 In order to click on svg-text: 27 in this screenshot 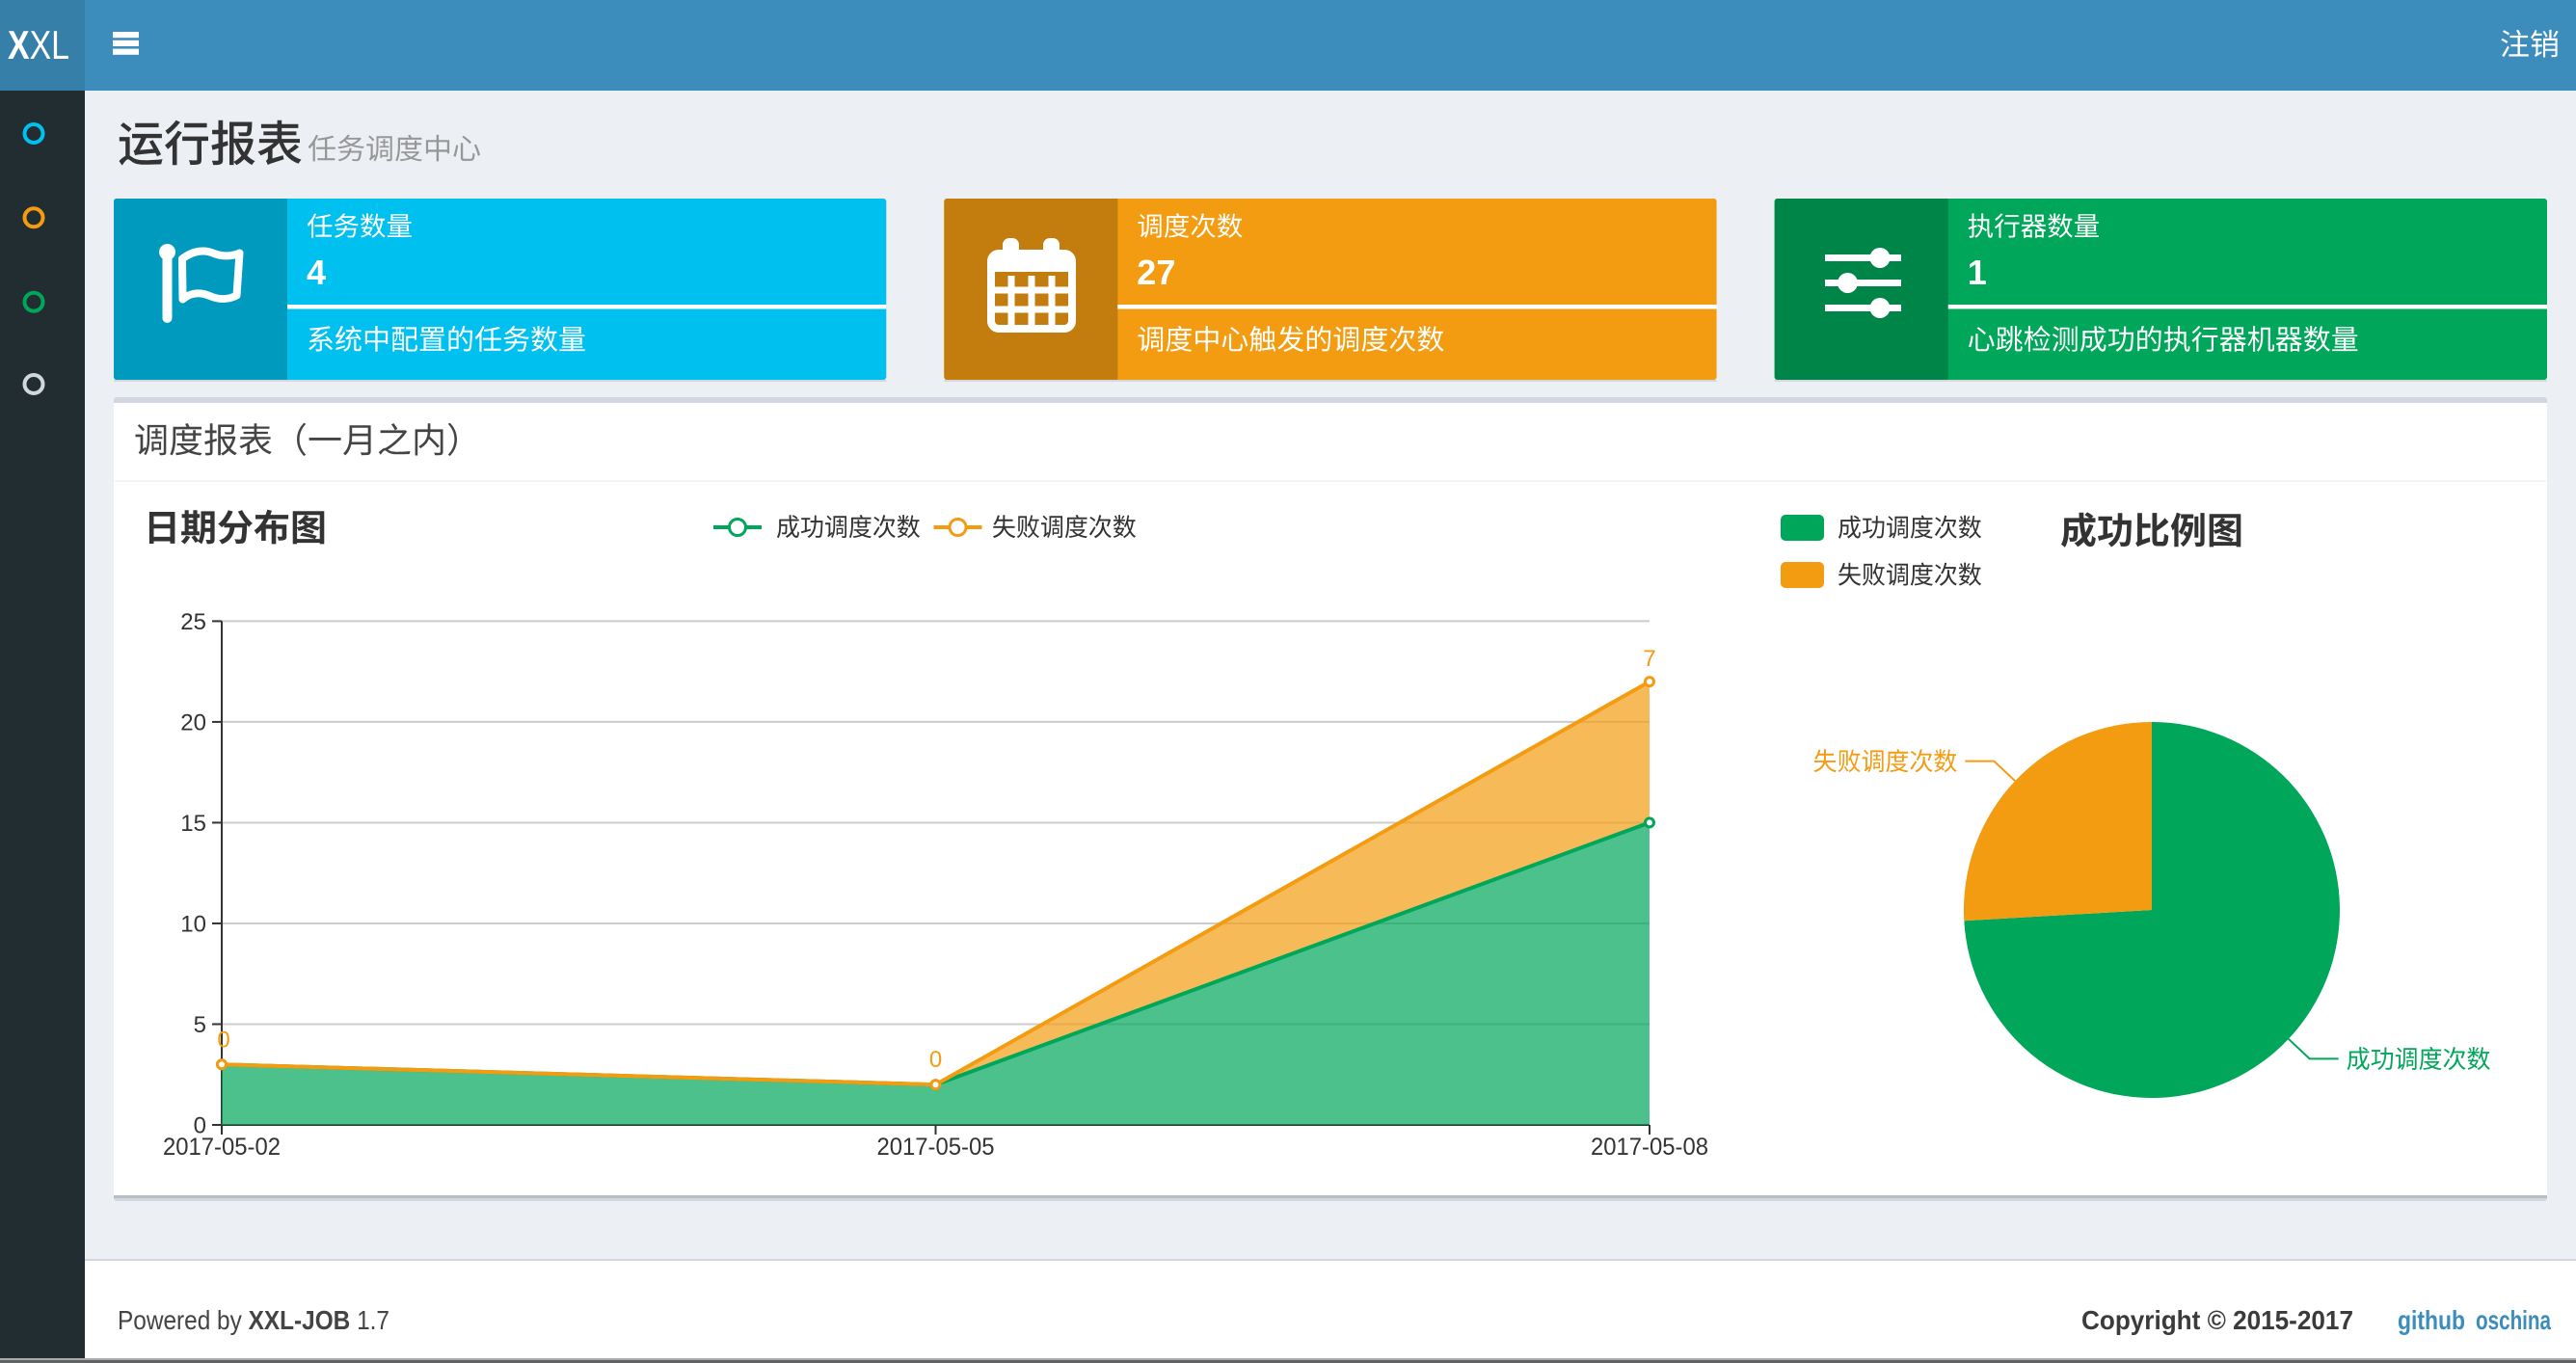, I will do `click(1156, 272)`.